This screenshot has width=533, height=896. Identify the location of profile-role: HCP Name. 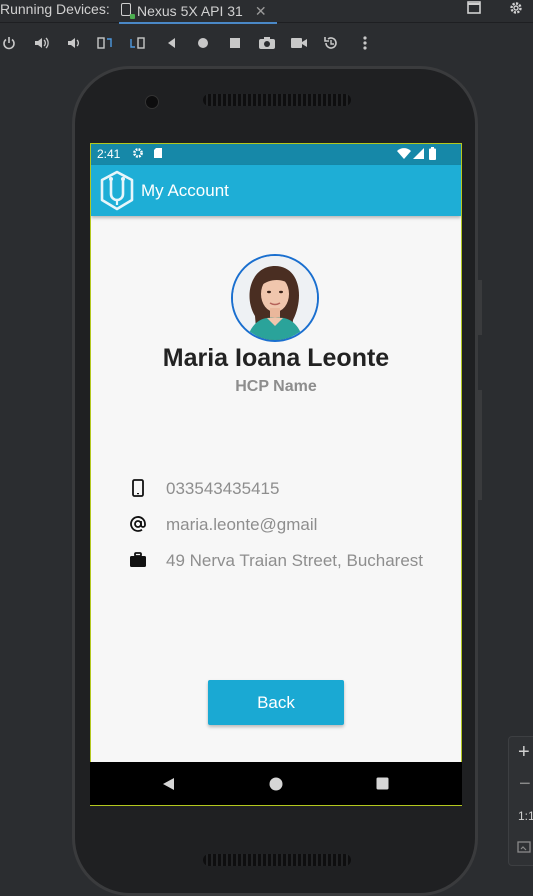
(276, 386).